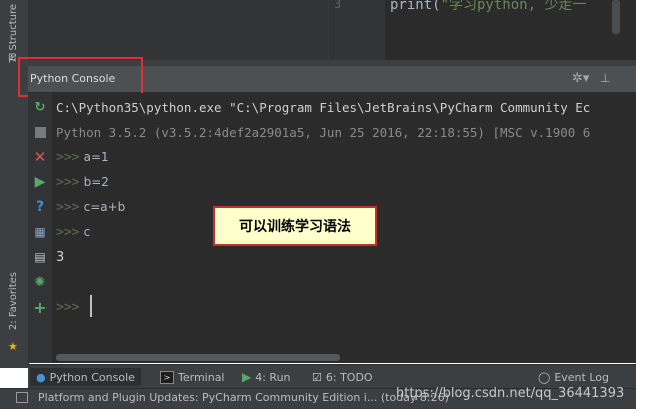 The height and width of the screenshot is (416, 650). I want to click on input-code: b=2, so click(96, 182).